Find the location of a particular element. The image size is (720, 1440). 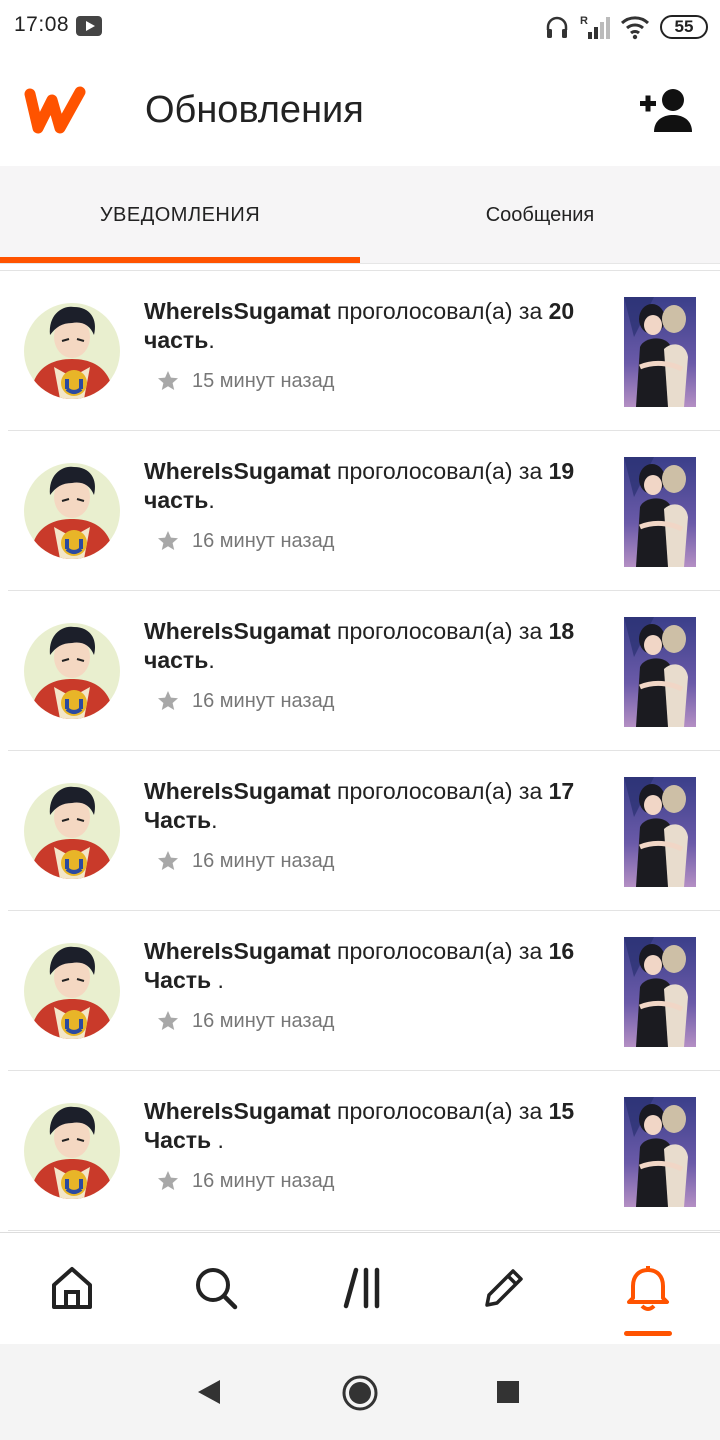

library-icon is located at coordinates (361, 1288).